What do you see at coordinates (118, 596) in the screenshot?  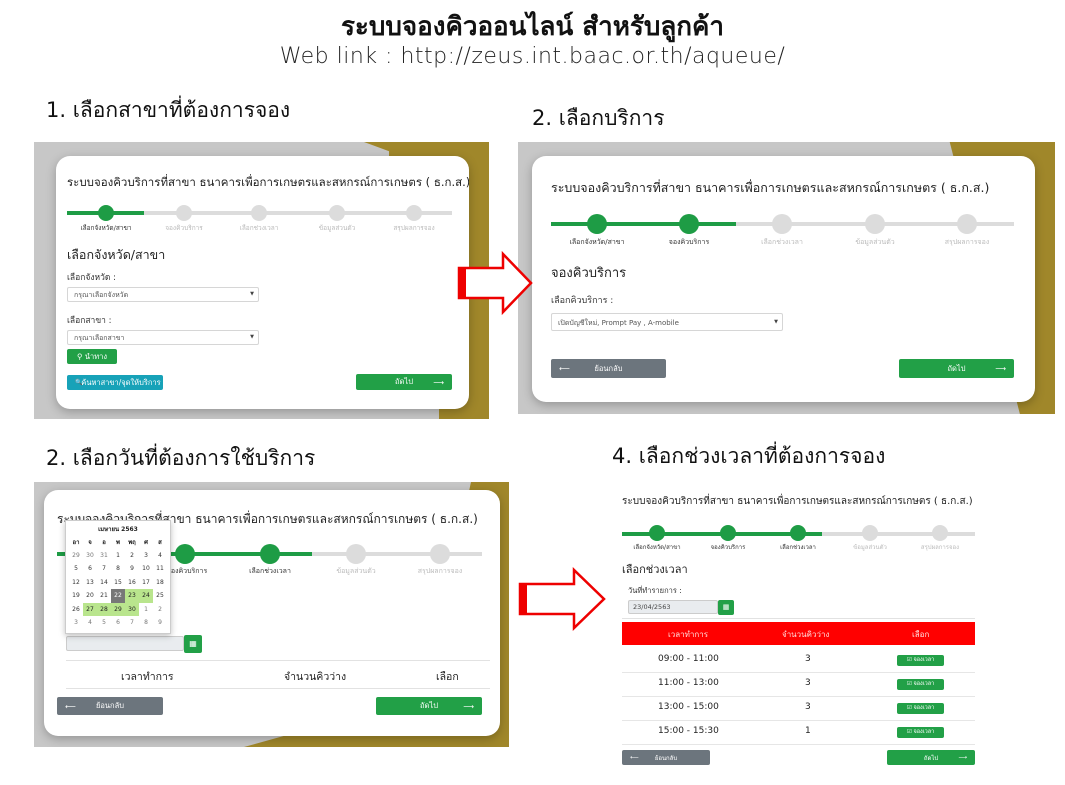 I see `calendar-day: 22` at bounding box center [118, 596].